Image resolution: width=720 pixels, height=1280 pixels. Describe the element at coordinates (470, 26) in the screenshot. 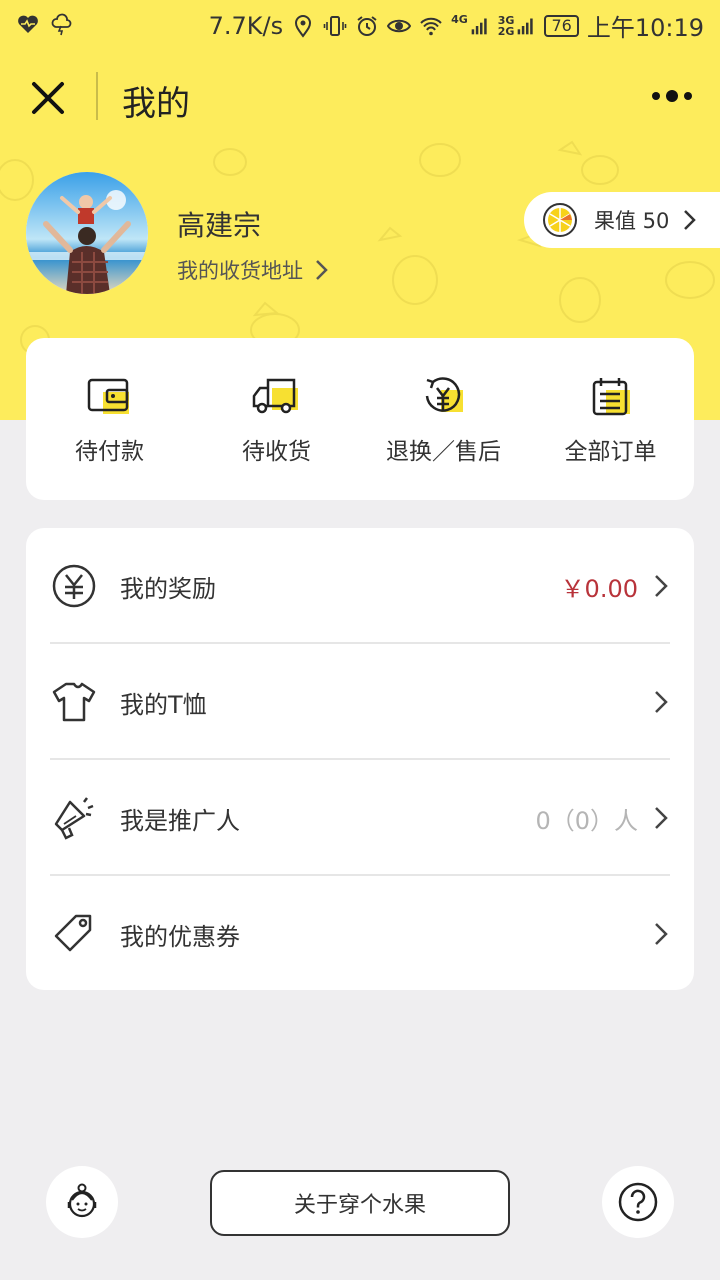

I see `signal-4g: 4G` at that location.